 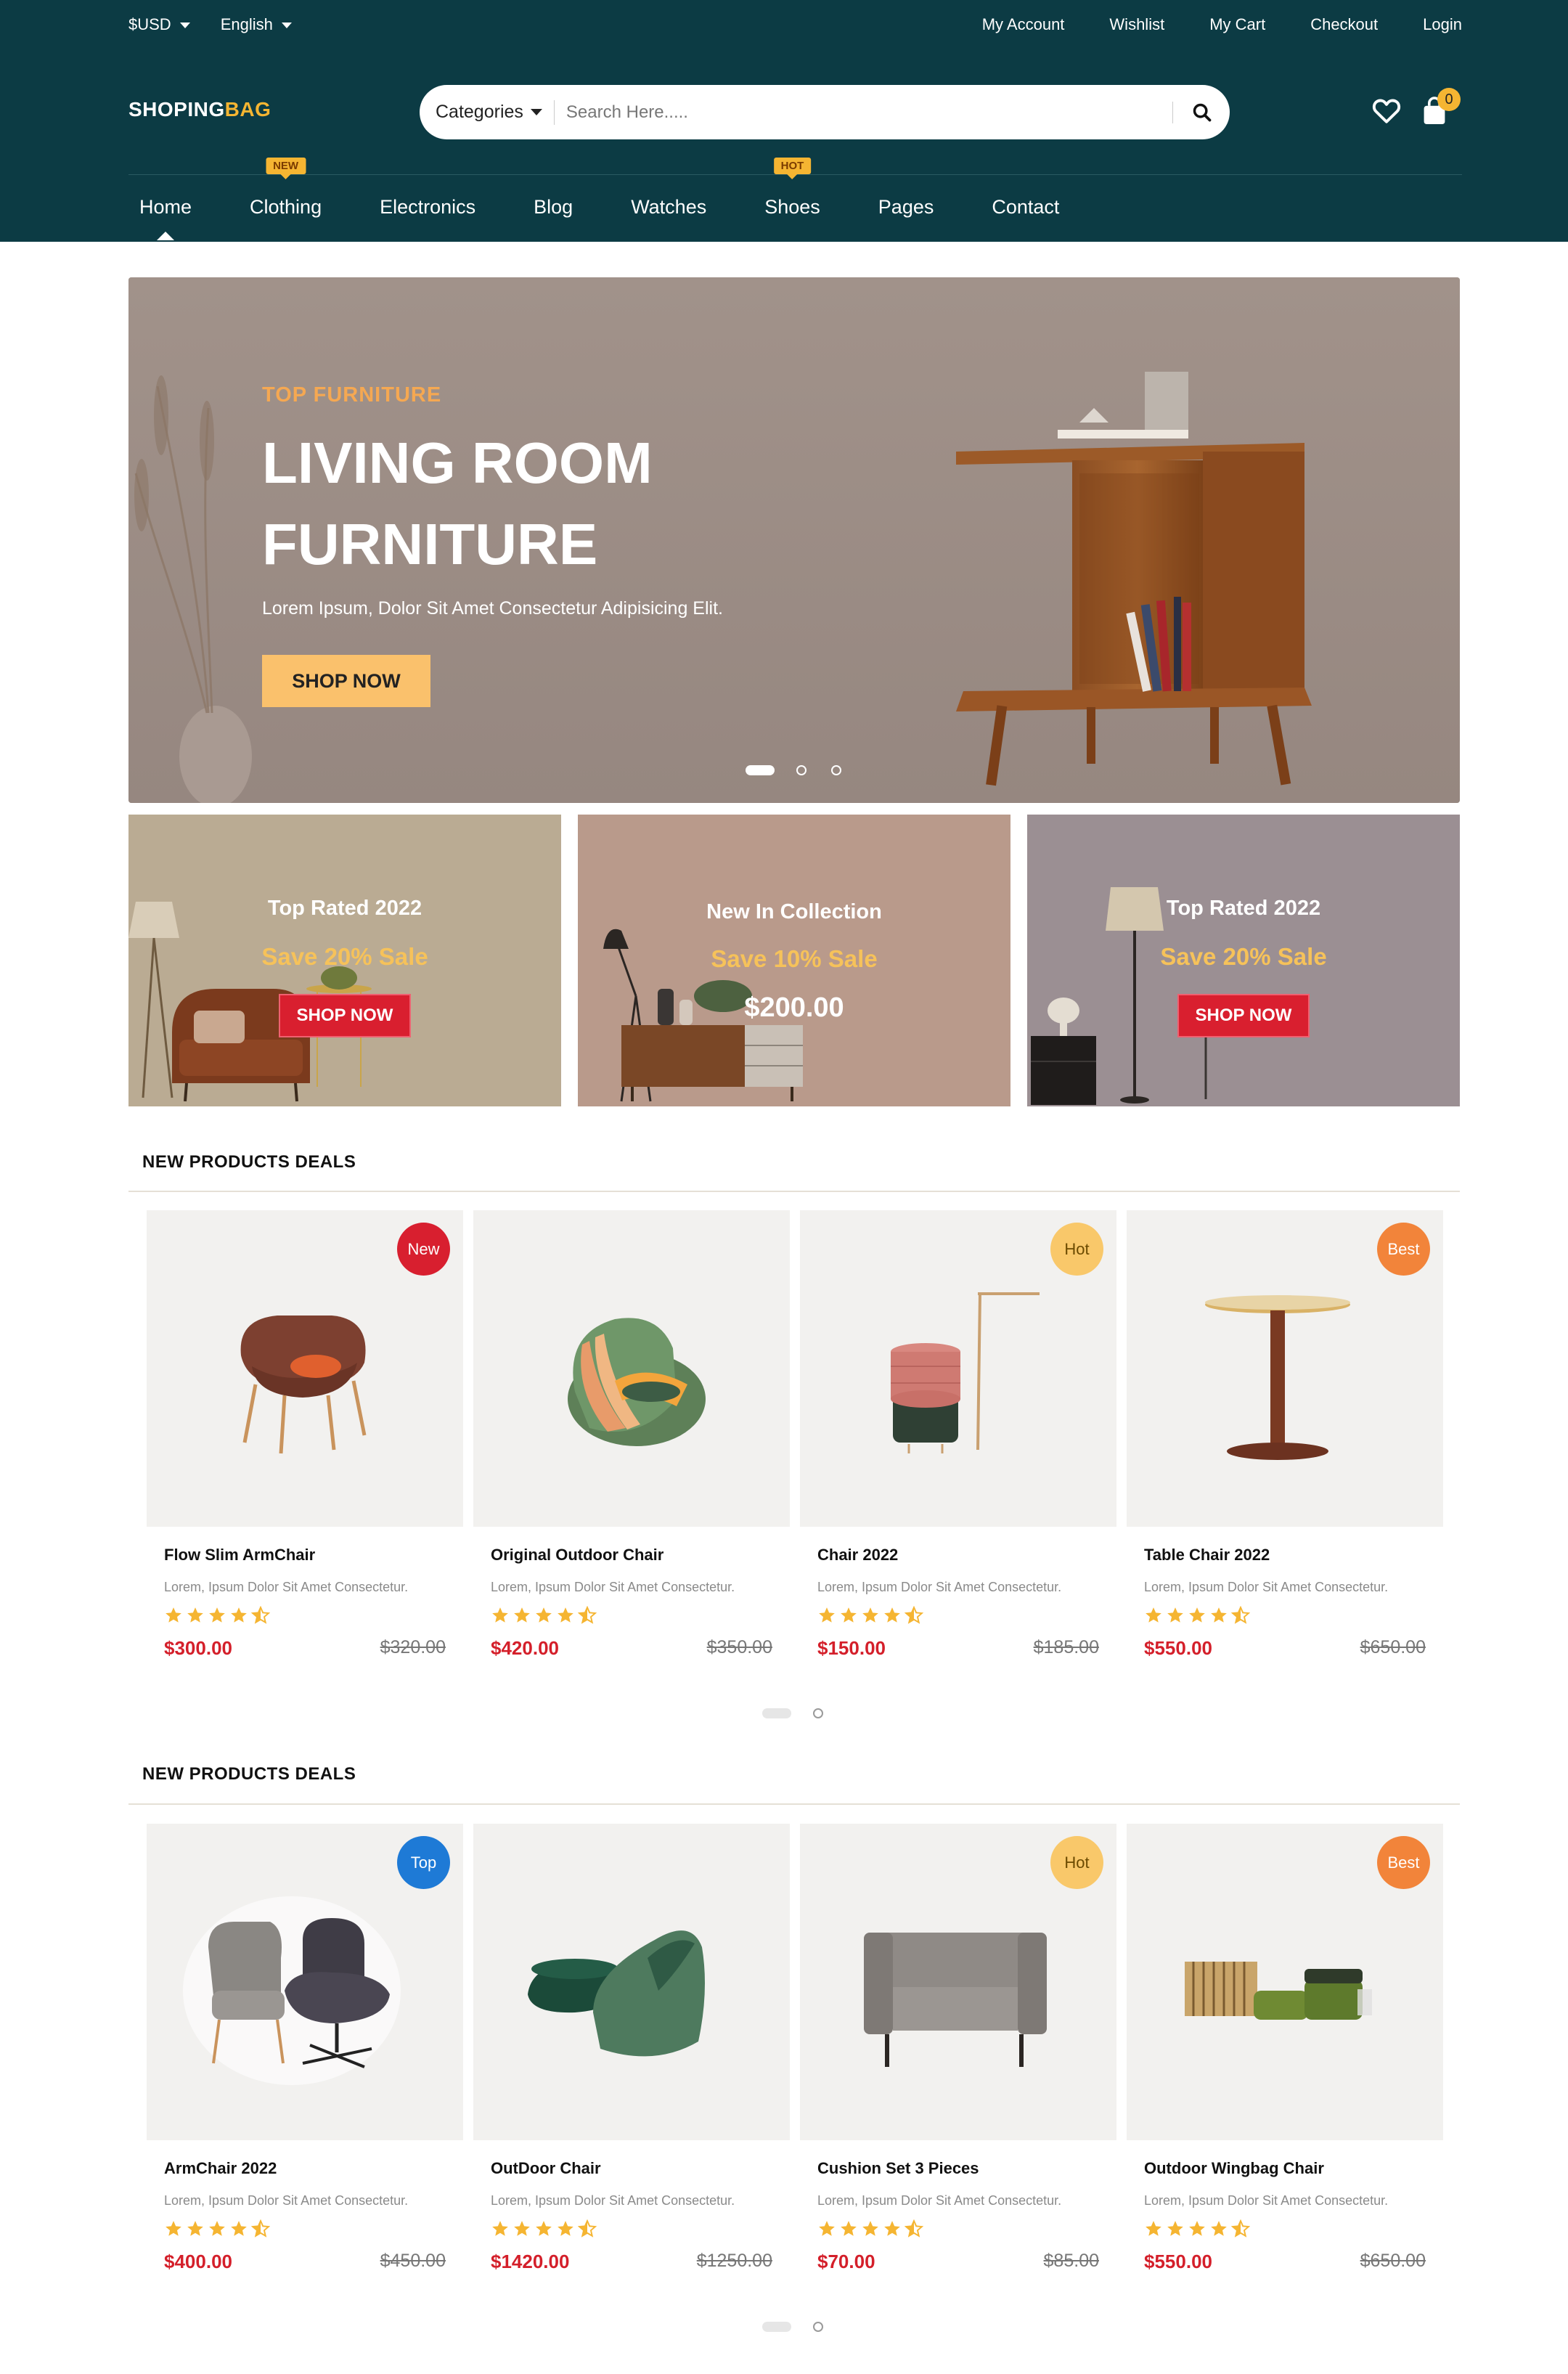 What do you see at coordinates (305, 1368) in the screenshot?
I see `product-image: New` at bounding box center [305, 1368].